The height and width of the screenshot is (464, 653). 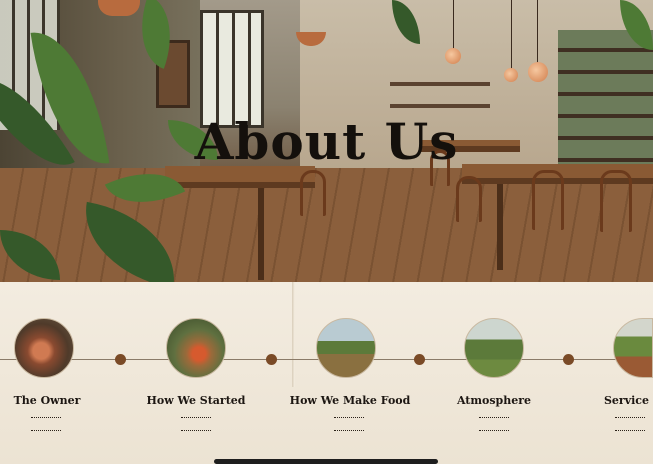 I want to click on timeline-photo-make-food, so click(x=346, y=348).